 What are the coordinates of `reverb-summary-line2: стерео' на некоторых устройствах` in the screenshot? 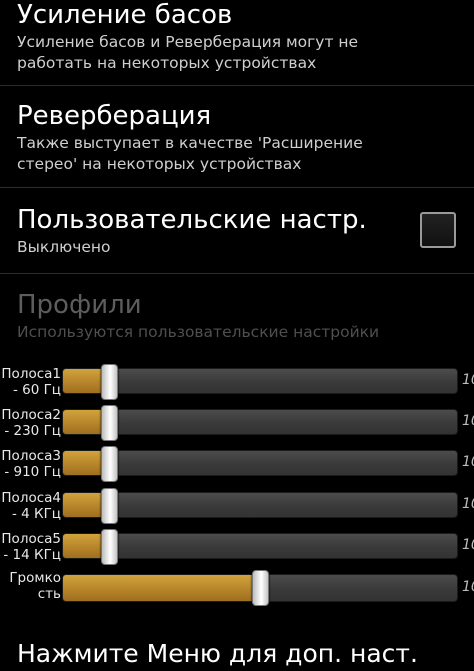 It's located at (159, 164).